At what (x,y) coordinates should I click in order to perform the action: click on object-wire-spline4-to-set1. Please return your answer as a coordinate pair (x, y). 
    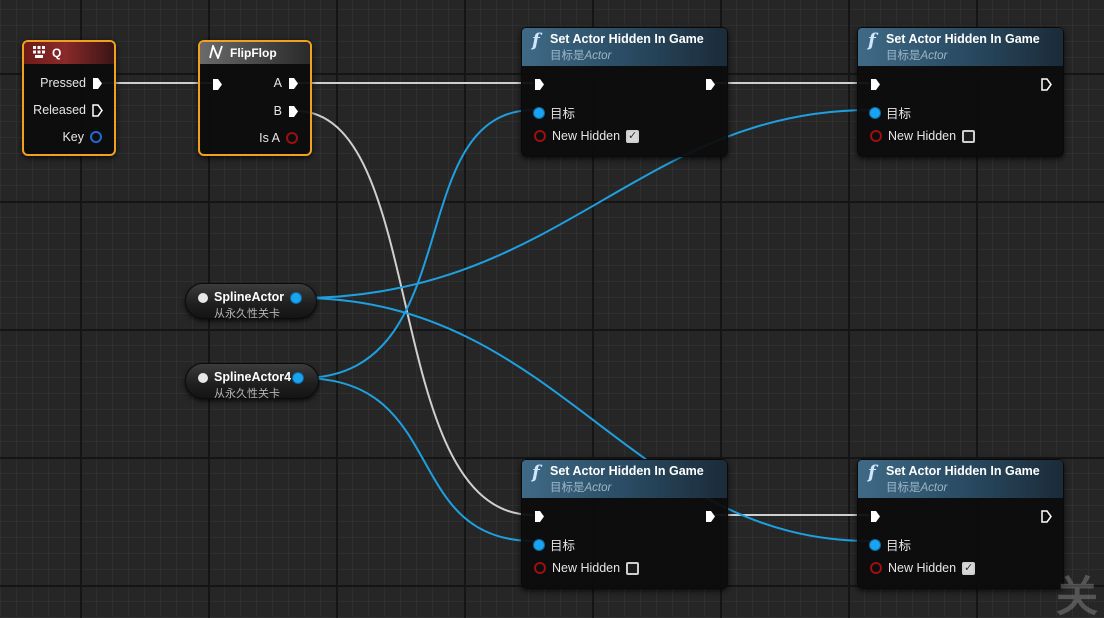
    Looking at the image, I should click on (418, 244).